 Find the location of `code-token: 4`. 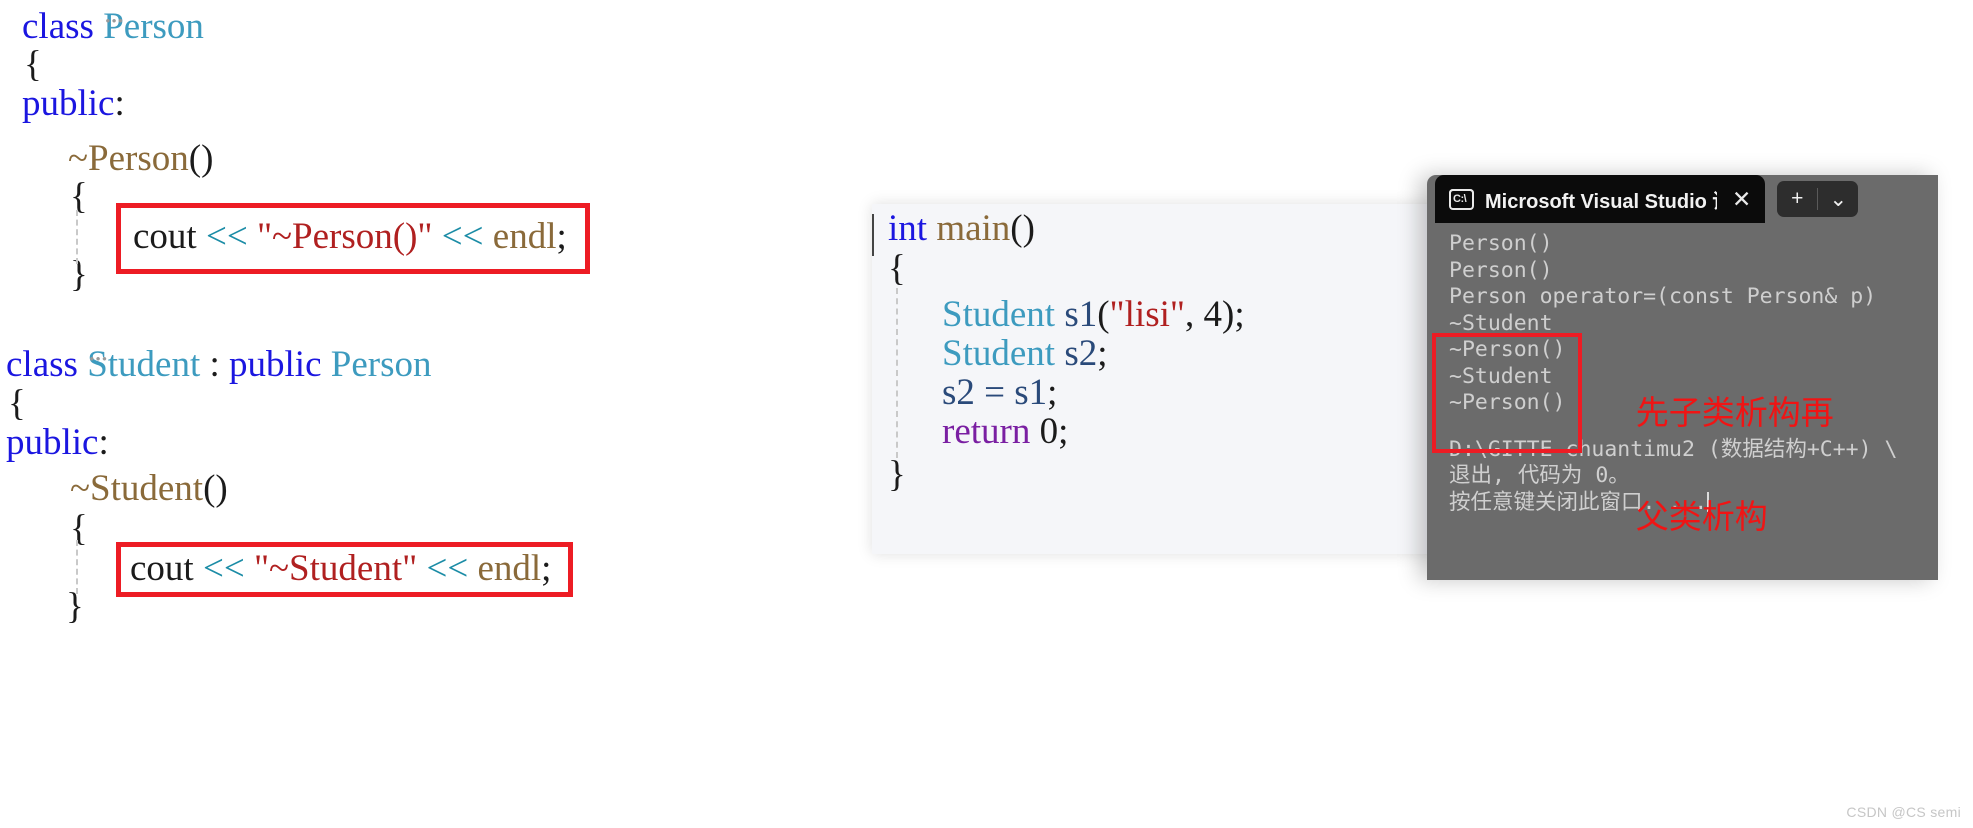

code-token: 4 is located at coordinates (1213, 314).